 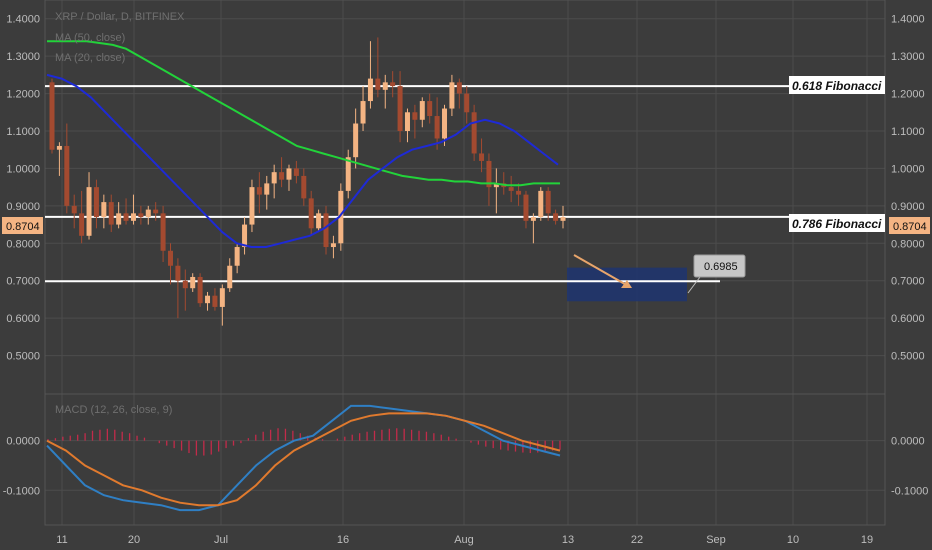 I want to click on x-tick-label: Aug, so click(x=464, y=540).